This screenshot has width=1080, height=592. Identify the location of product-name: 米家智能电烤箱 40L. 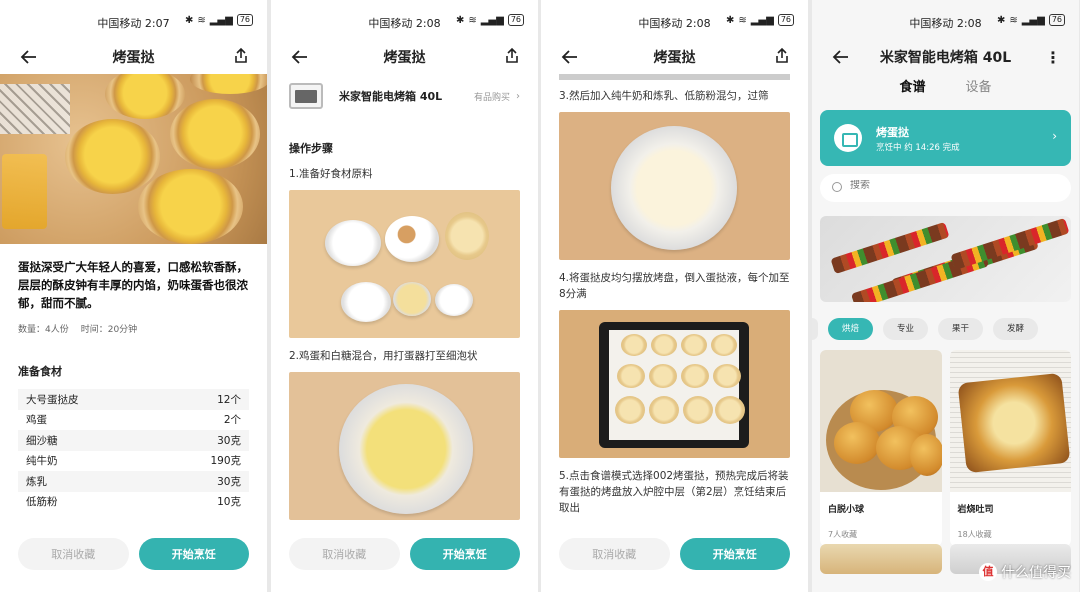
(391, 96).